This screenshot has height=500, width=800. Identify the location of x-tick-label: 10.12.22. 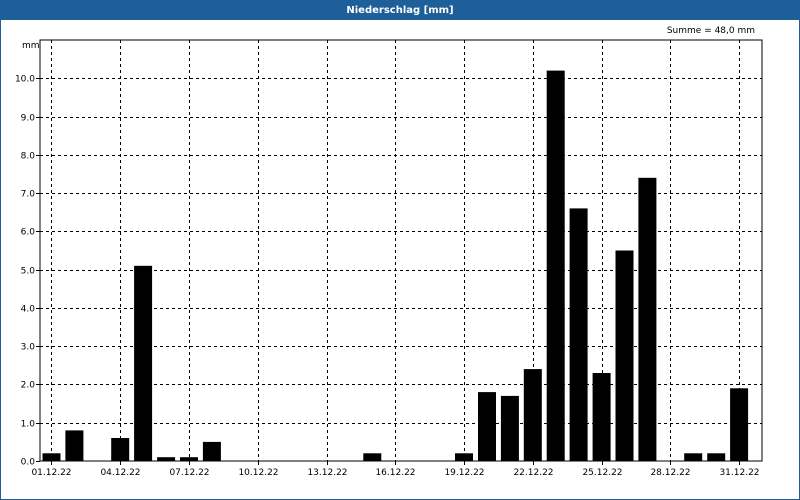
(258, 473).